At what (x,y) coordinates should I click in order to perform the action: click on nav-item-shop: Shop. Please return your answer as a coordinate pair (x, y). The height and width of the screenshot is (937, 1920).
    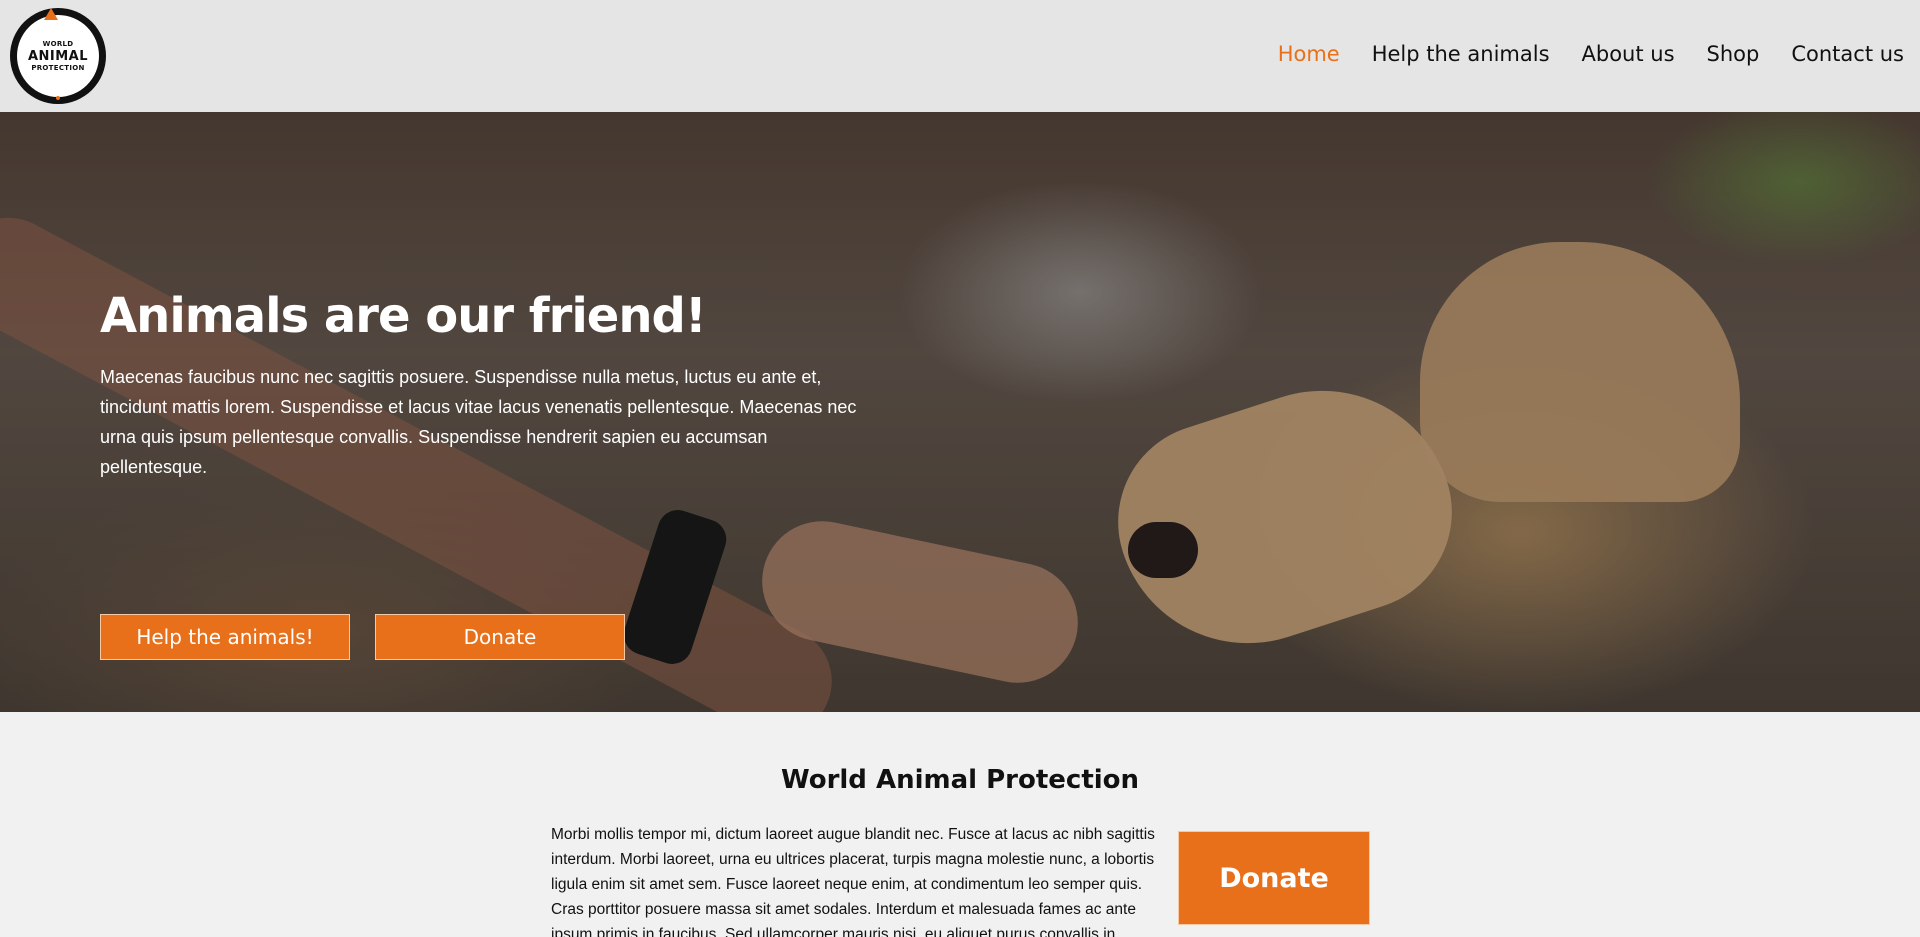
    Looking at the image, I should click on (1733, 54).